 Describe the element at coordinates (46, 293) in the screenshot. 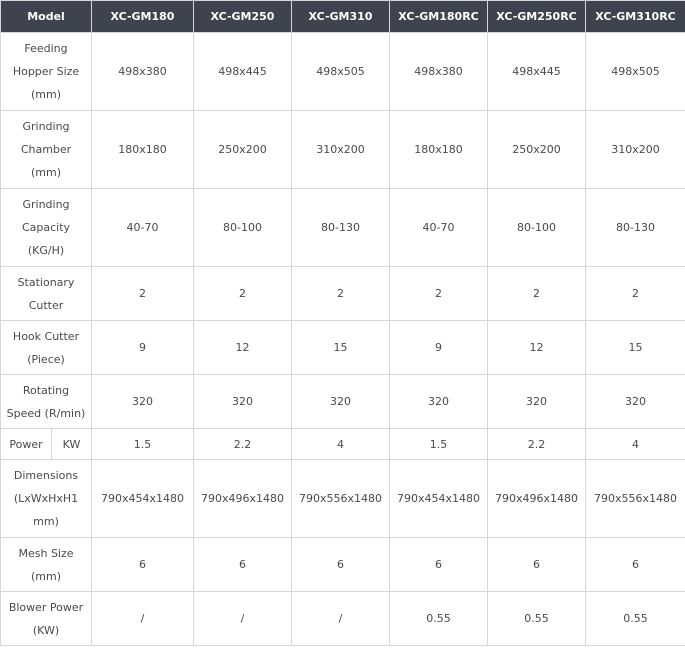

I see `row-label: Stationary Cutter` at that location.